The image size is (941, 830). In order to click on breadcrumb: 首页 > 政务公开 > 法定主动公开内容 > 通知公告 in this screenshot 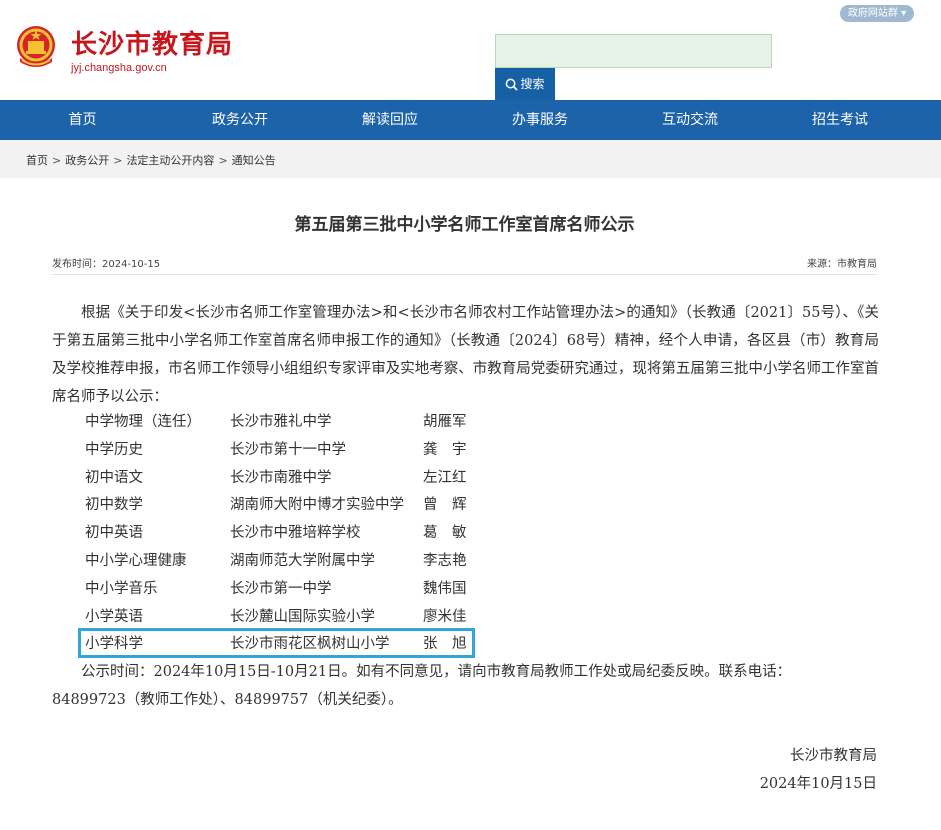, I will do `click(151, 160)`.